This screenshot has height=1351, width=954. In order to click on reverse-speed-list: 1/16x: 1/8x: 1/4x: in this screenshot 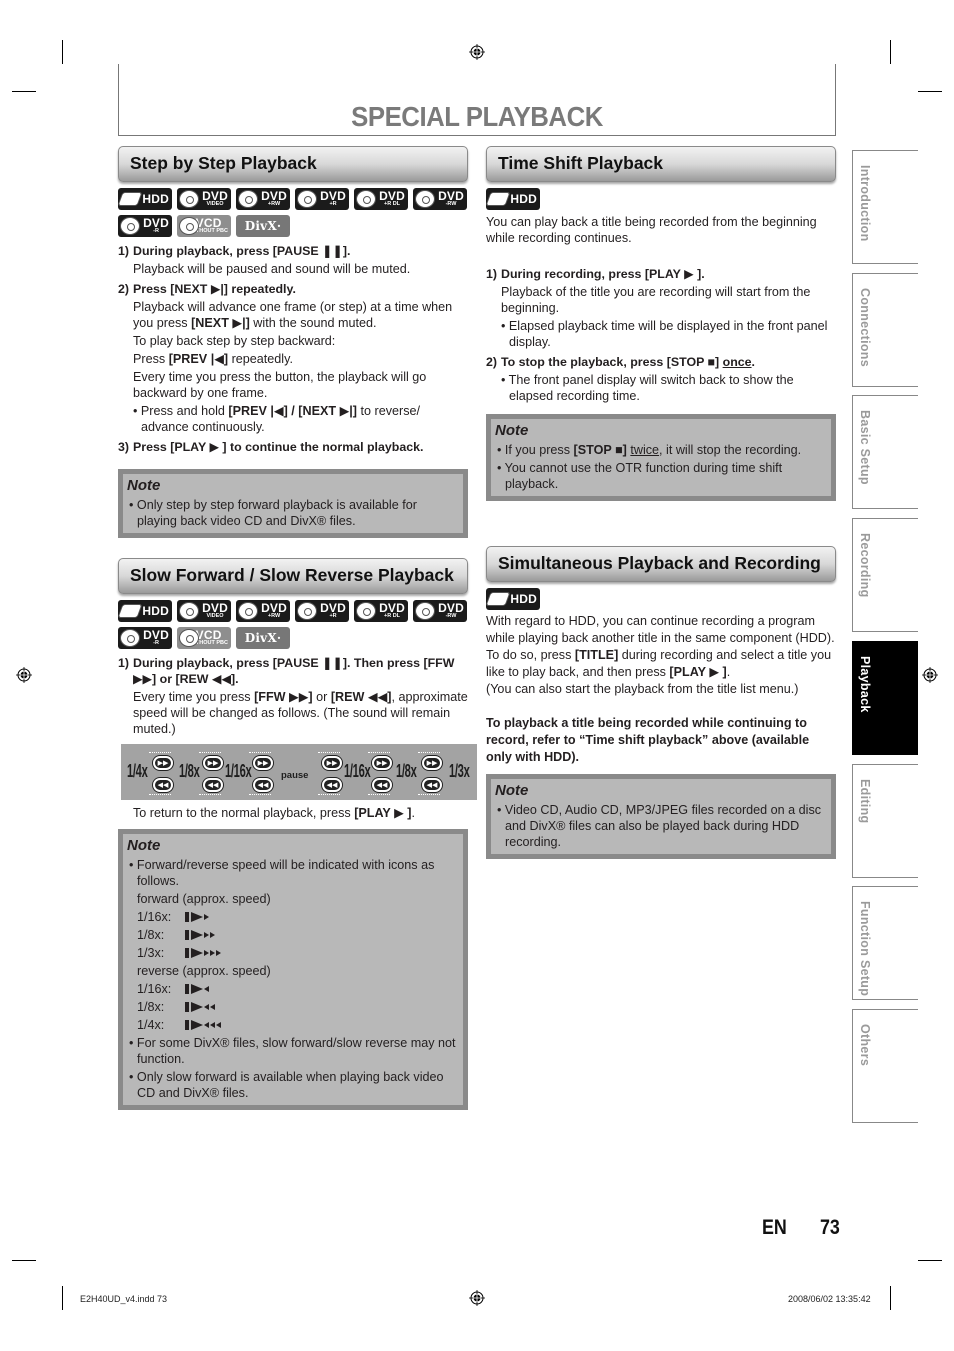, I will do `click(293, 1007)`.